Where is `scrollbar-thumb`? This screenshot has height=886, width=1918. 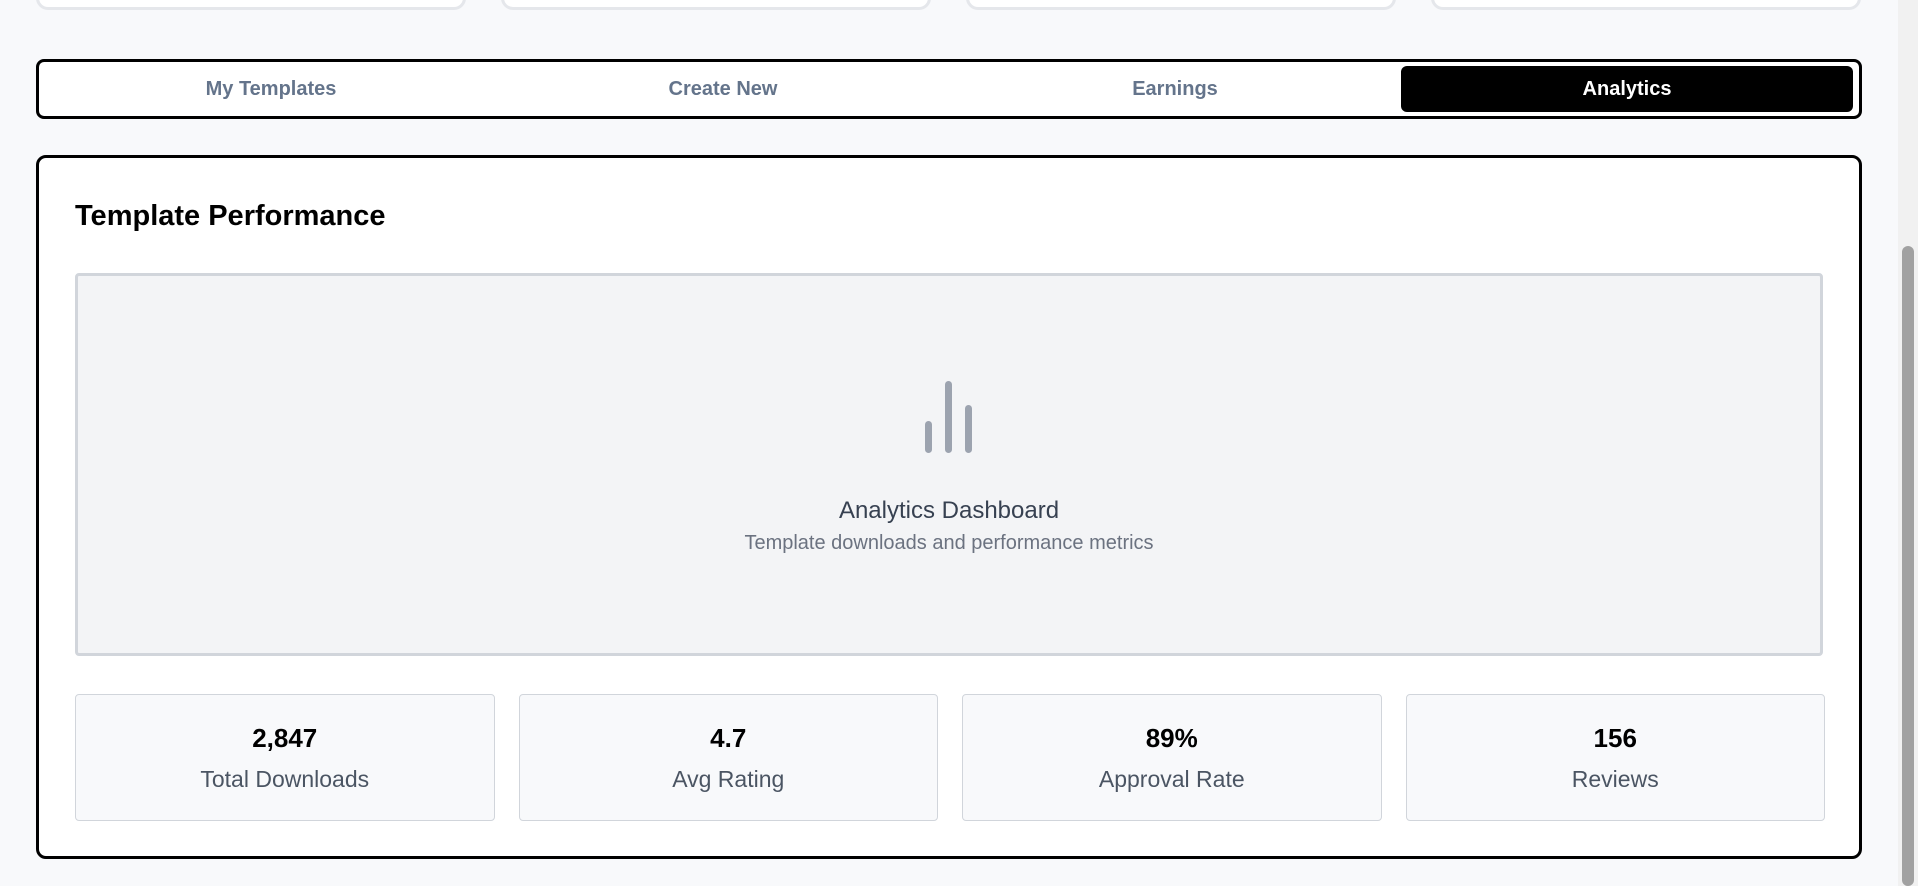
scrollbar-thumb is located at coordinates (1908, 566).